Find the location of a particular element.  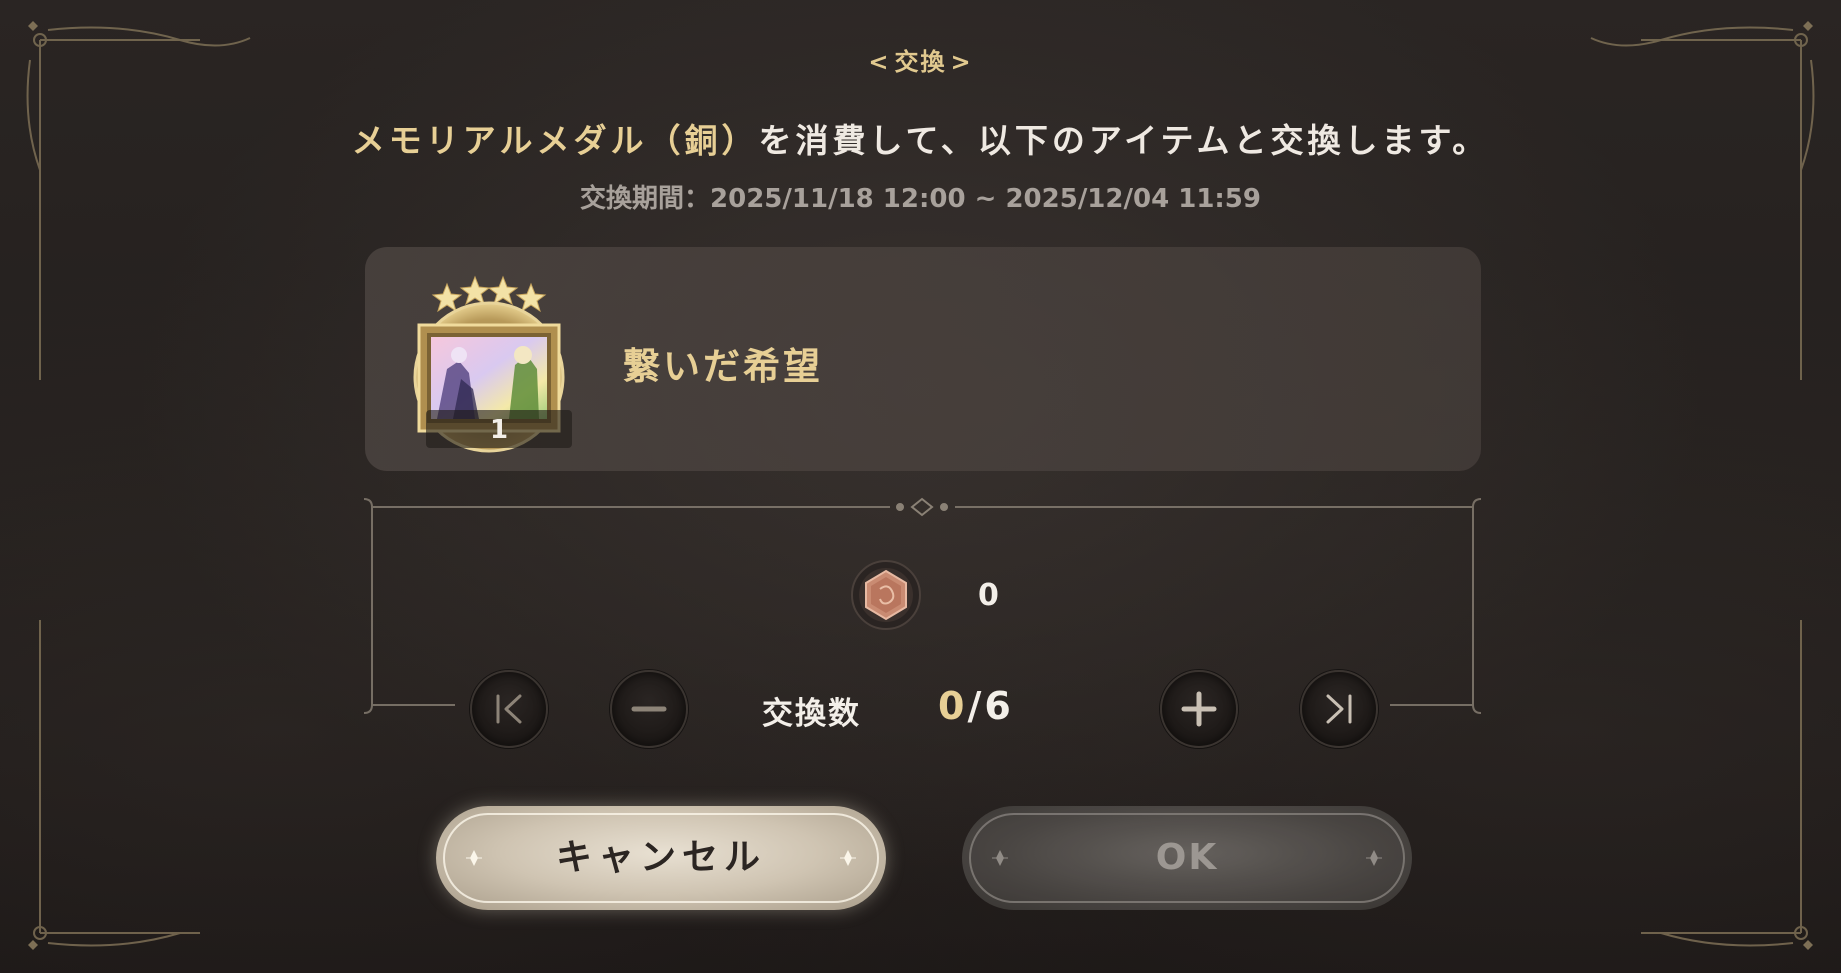

quantity-decrease-button is located at coordinates (649, 709).